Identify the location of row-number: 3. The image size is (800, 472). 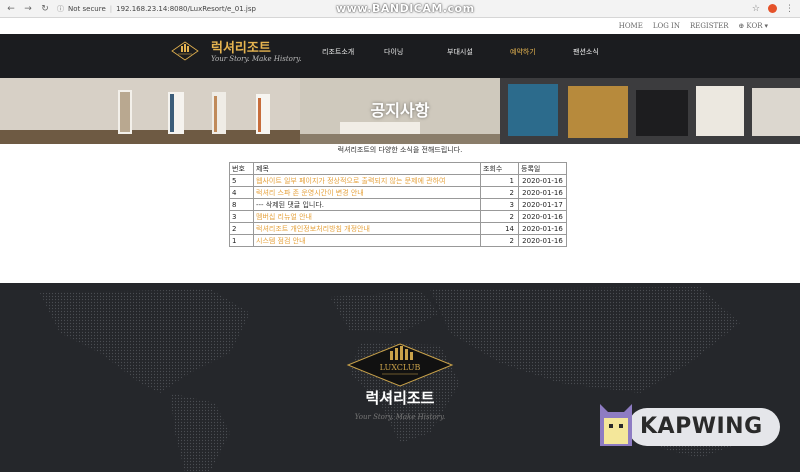
(241, 216).